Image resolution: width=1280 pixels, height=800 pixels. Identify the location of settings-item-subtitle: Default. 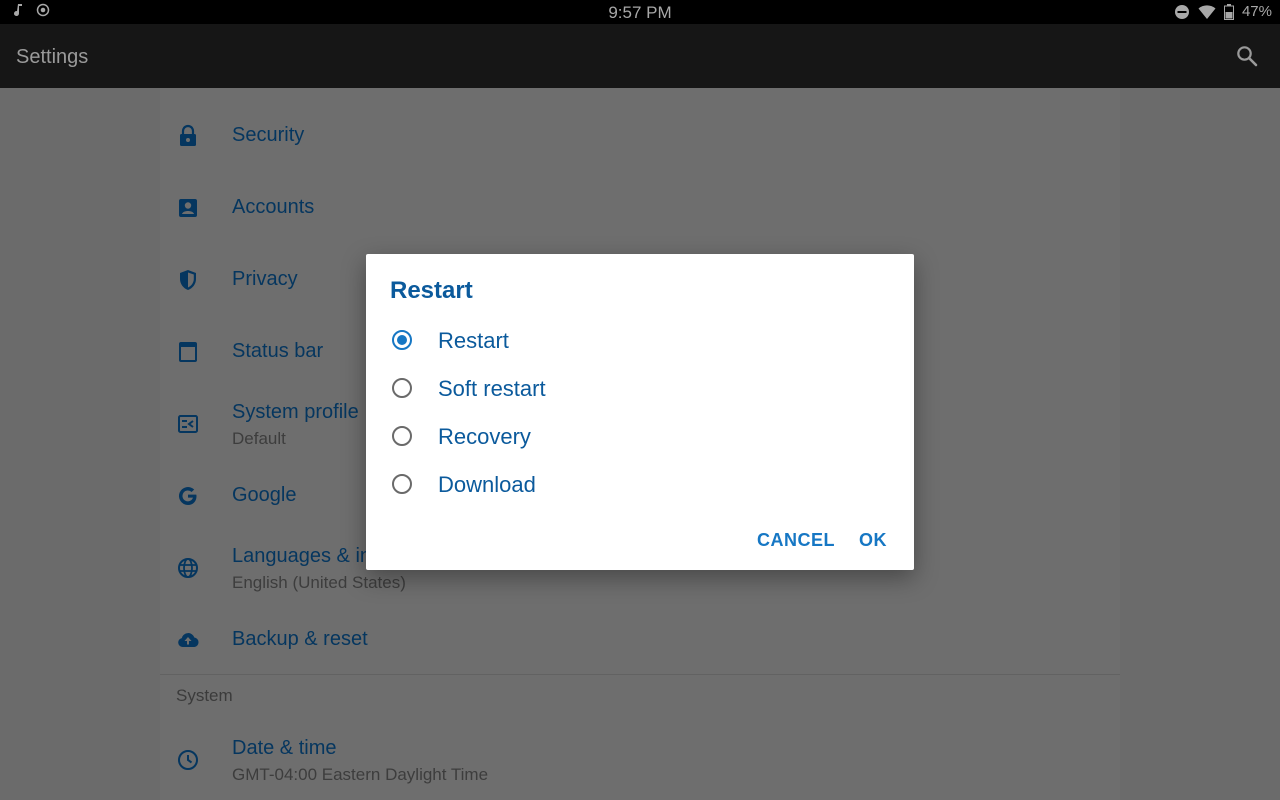
(259, 438).